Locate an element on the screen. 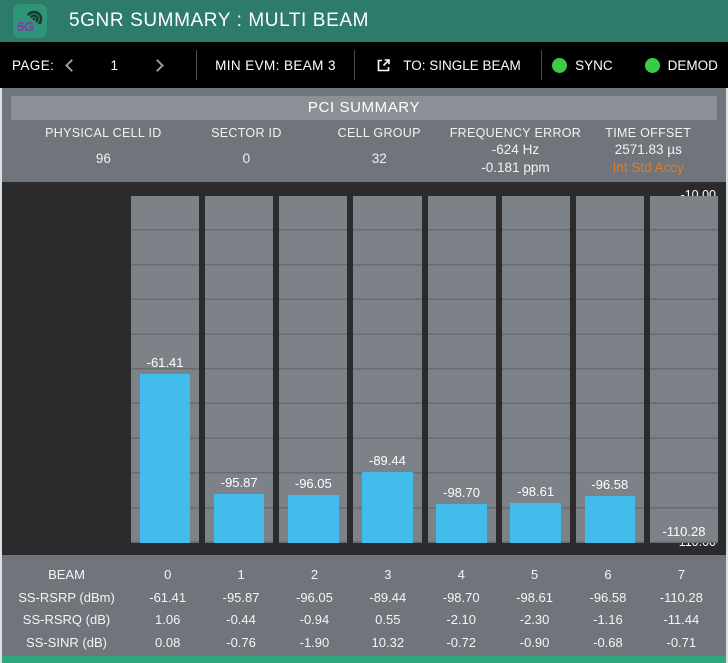  page-prev-button is located at coordinates (69, 65).